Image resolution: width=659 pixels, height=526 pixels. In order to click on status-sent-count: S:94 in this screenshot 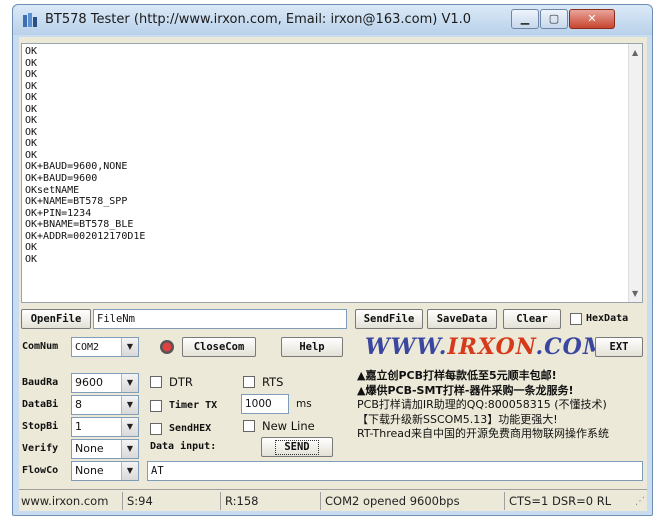, I will do `click(173, 501)`.